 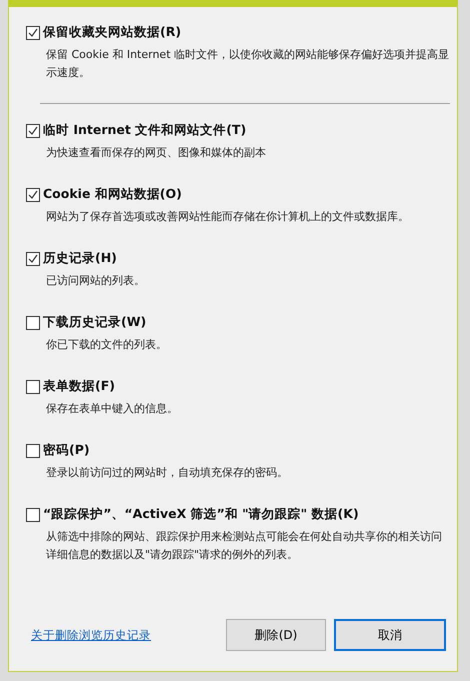 I want to click on option-description: 你已下载的文件的列表。, so click(x=107, y=345).